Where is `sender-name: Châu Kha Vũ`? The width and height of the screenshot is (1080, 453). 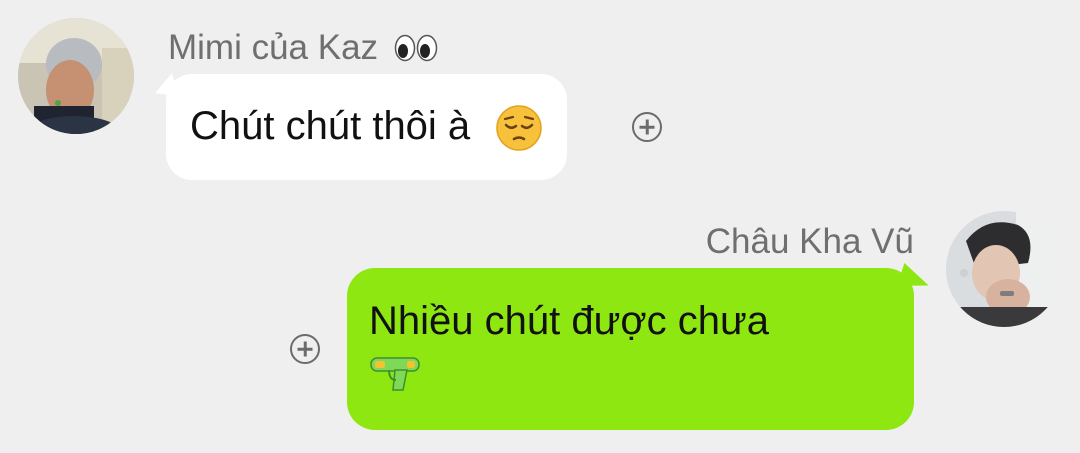 sender-name: Châu Kha Vũ is located at coordinates (809, 241).